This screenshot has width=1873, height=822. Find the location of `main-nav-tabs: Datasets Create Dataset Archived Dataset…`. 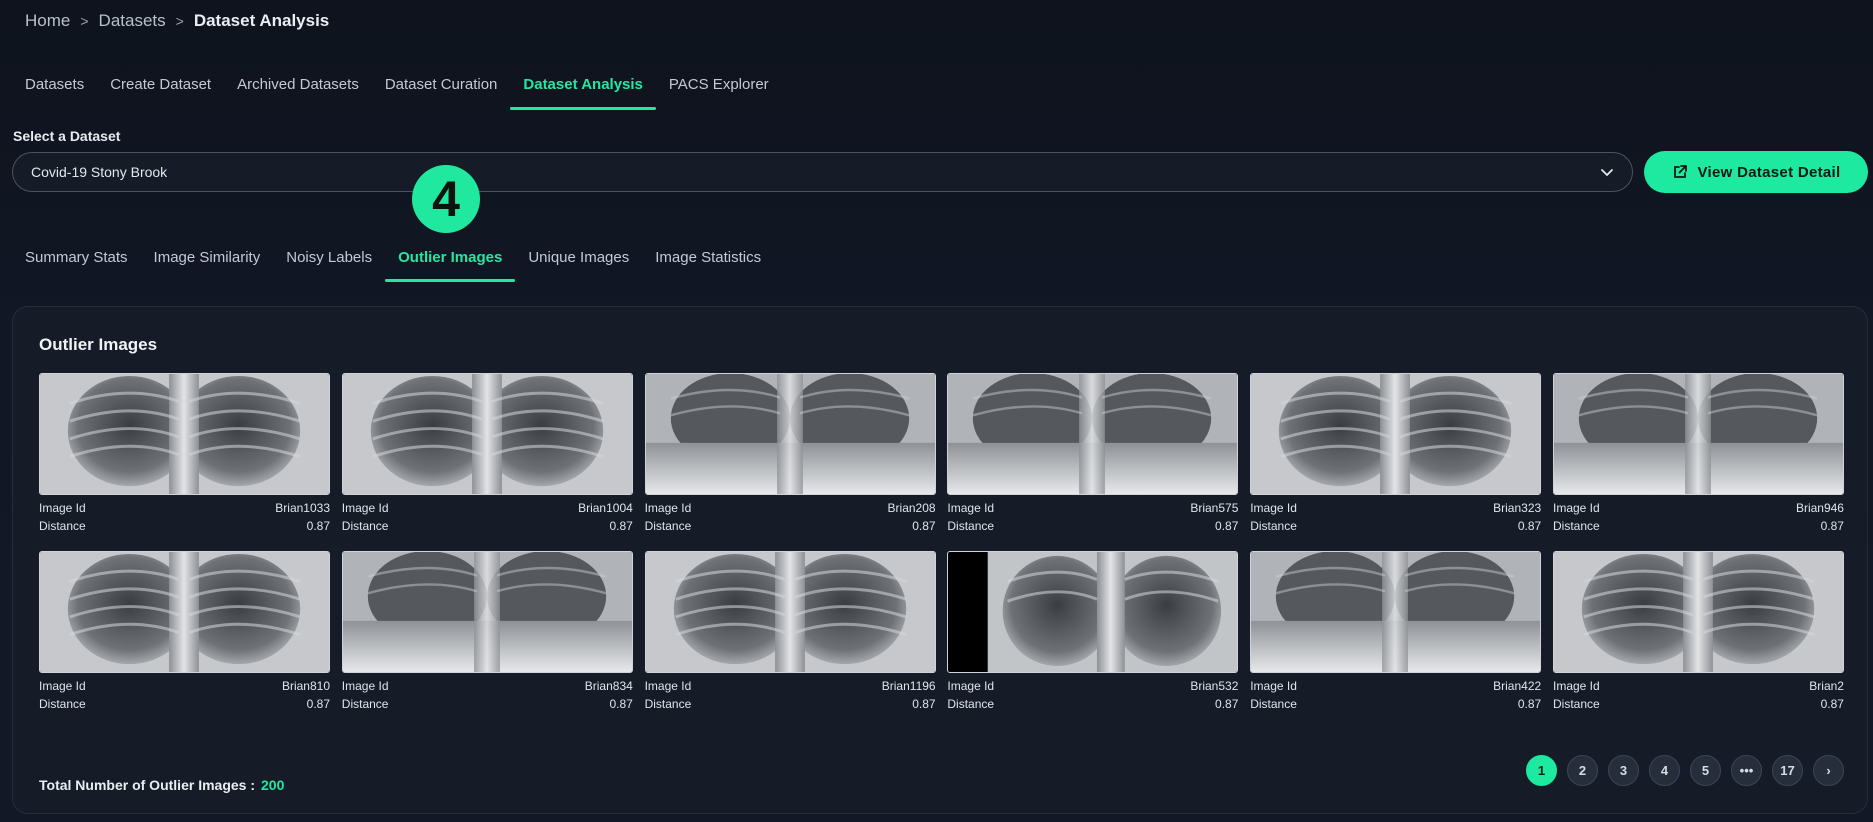

main-nav-tabs: Datasets Create Dataset Archived Dataset… is located at coordinates (397, 90).